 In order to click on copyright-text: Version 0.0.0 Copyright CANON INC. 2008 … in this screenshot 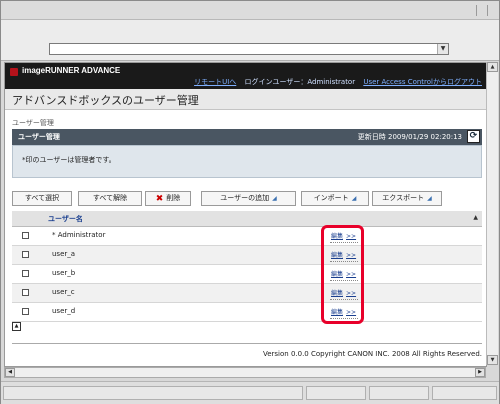, I will do `click(372, 354)`.